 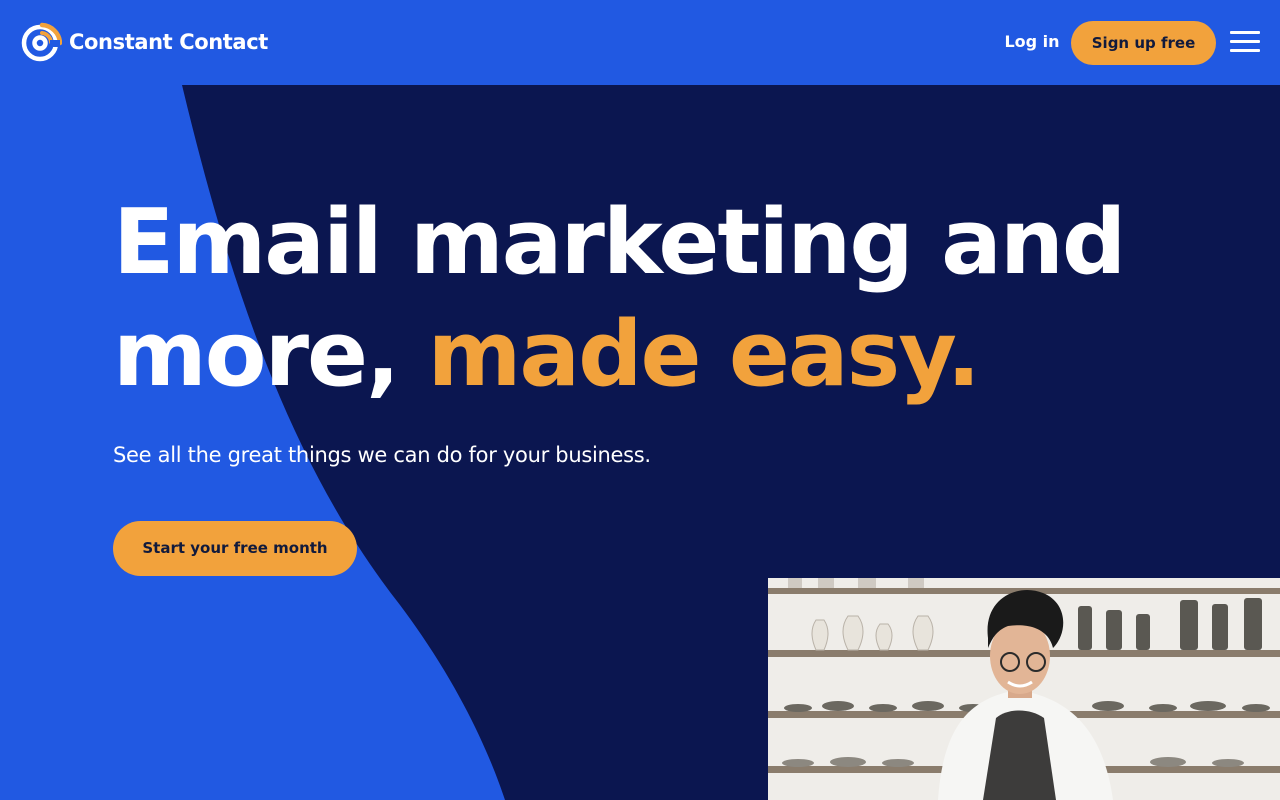 What do you see at coordinates (41, 42) in the screenshot?
I see `constant-contact-logo-icon` at bounding box center [41, 42].